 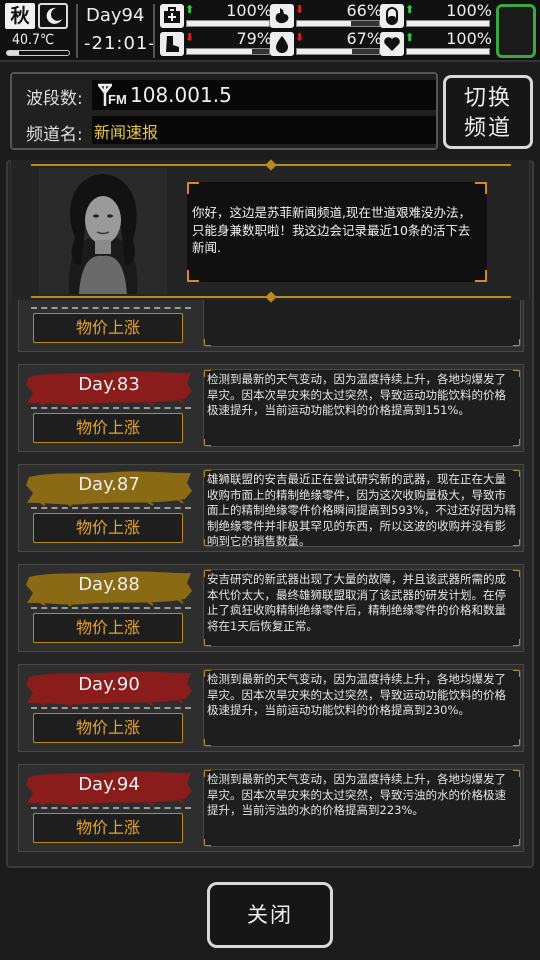 I want to click on stat-thirst: ⬇ 67%, so click(x=328, y=42).